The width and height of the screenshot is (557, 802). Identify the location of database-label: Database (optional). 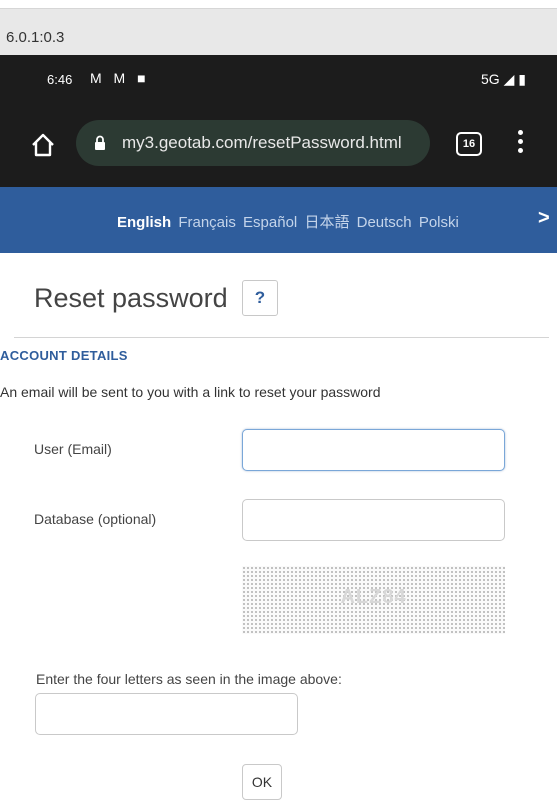
(95, 519).